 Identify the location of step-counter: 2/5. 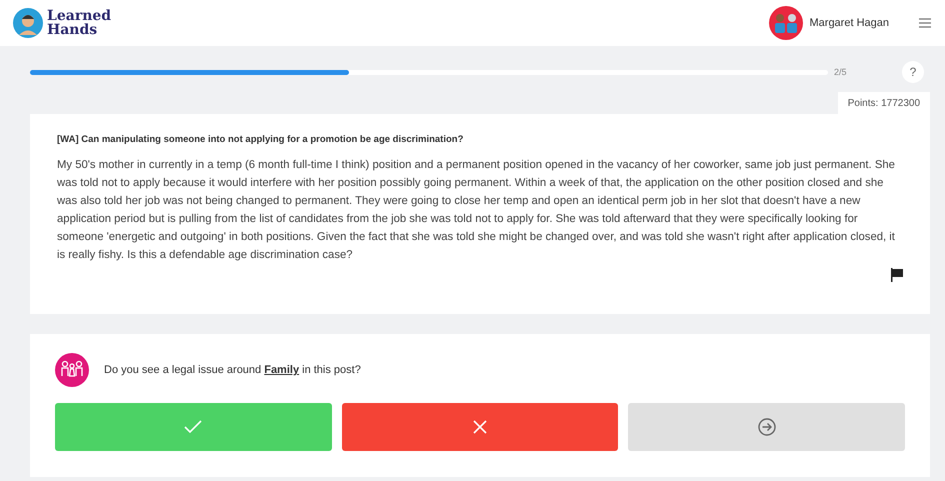
(841, 72).